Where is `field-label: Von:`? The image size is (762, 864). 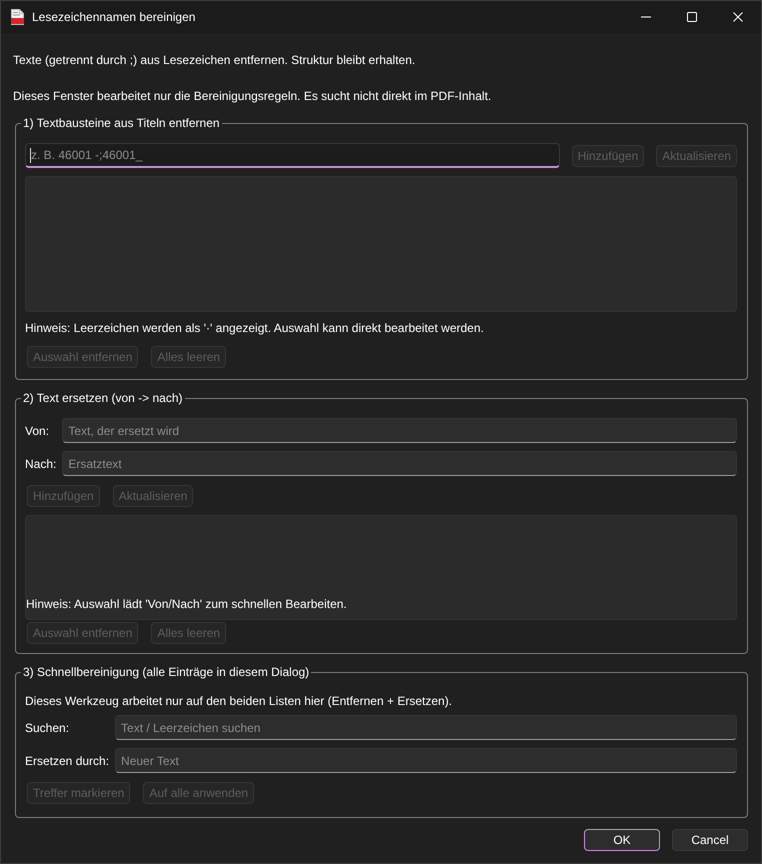
field-label: Von: is located at coordinates (37, 431).